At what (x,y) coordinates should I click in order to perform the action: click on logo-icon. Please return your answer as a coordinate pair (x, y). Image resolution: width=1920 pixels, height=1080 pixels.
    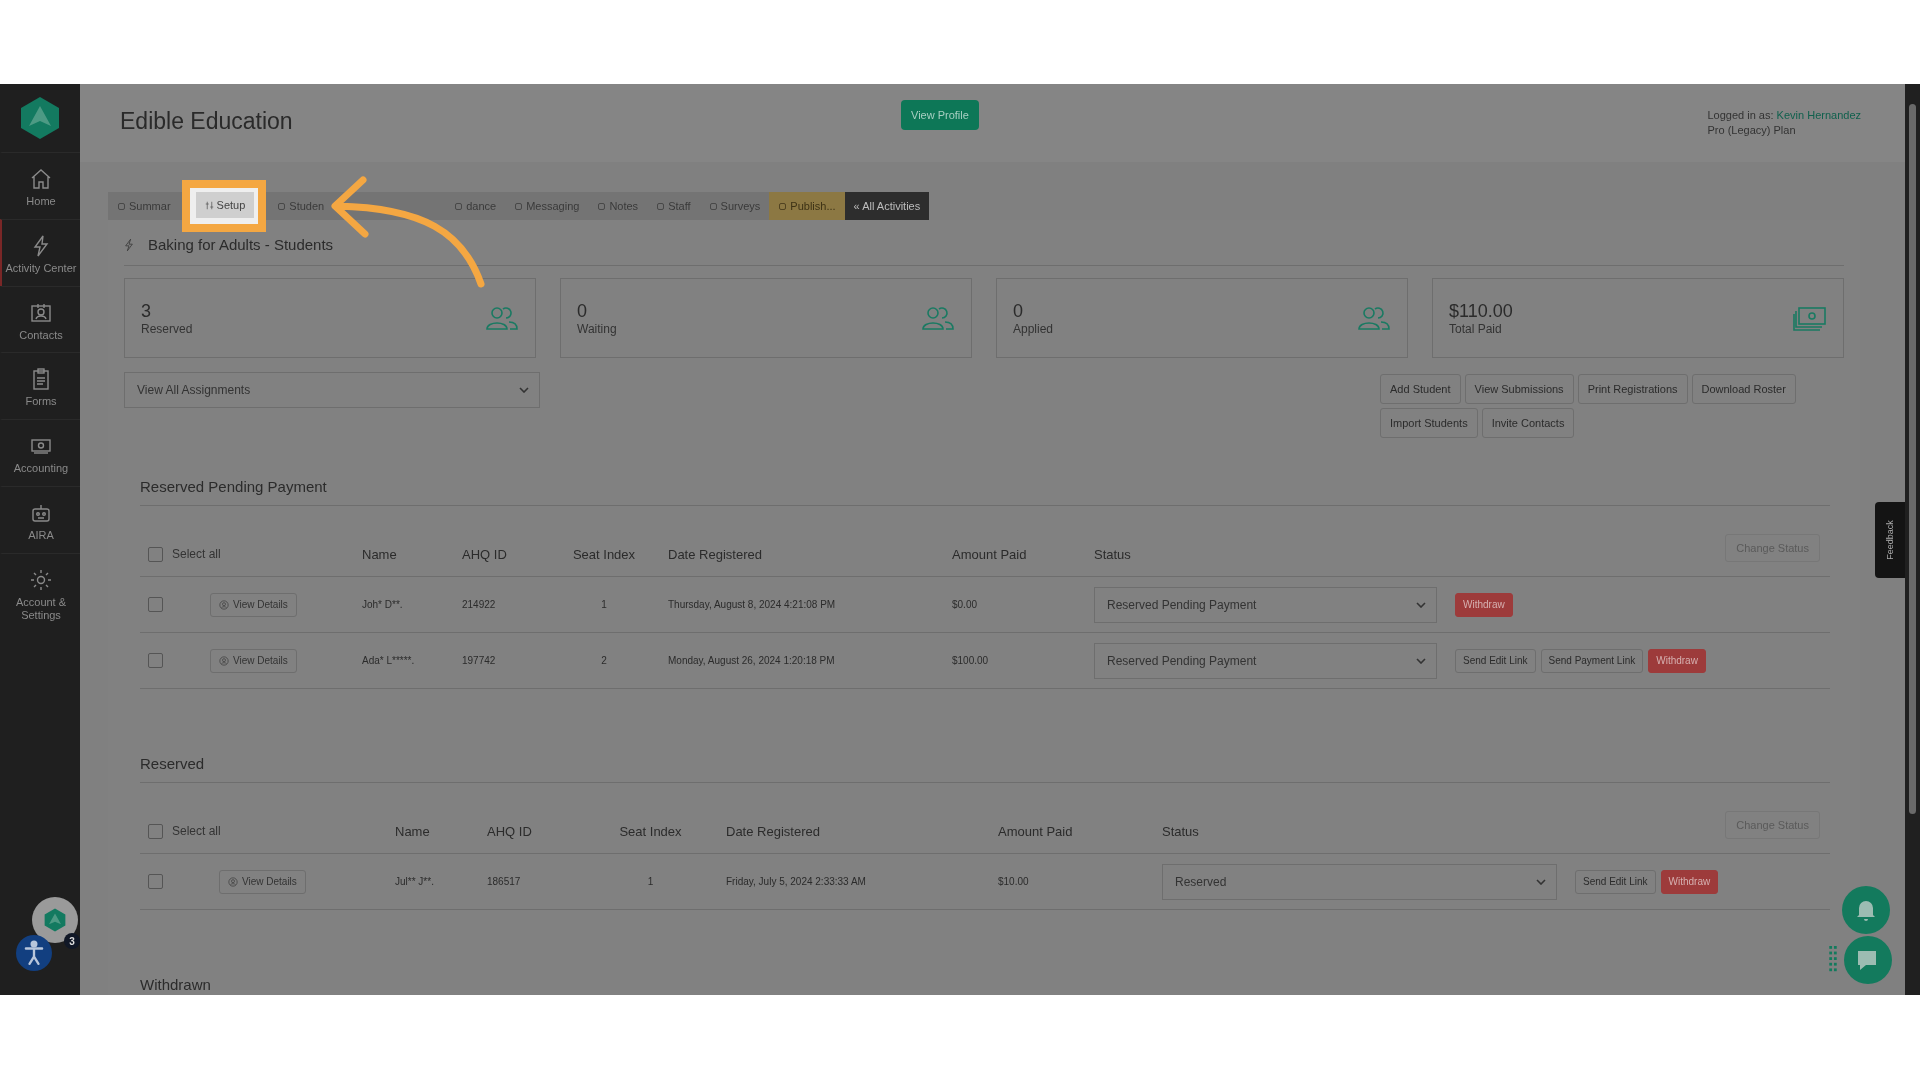
    Looking at the image, I should click on (40, 118).